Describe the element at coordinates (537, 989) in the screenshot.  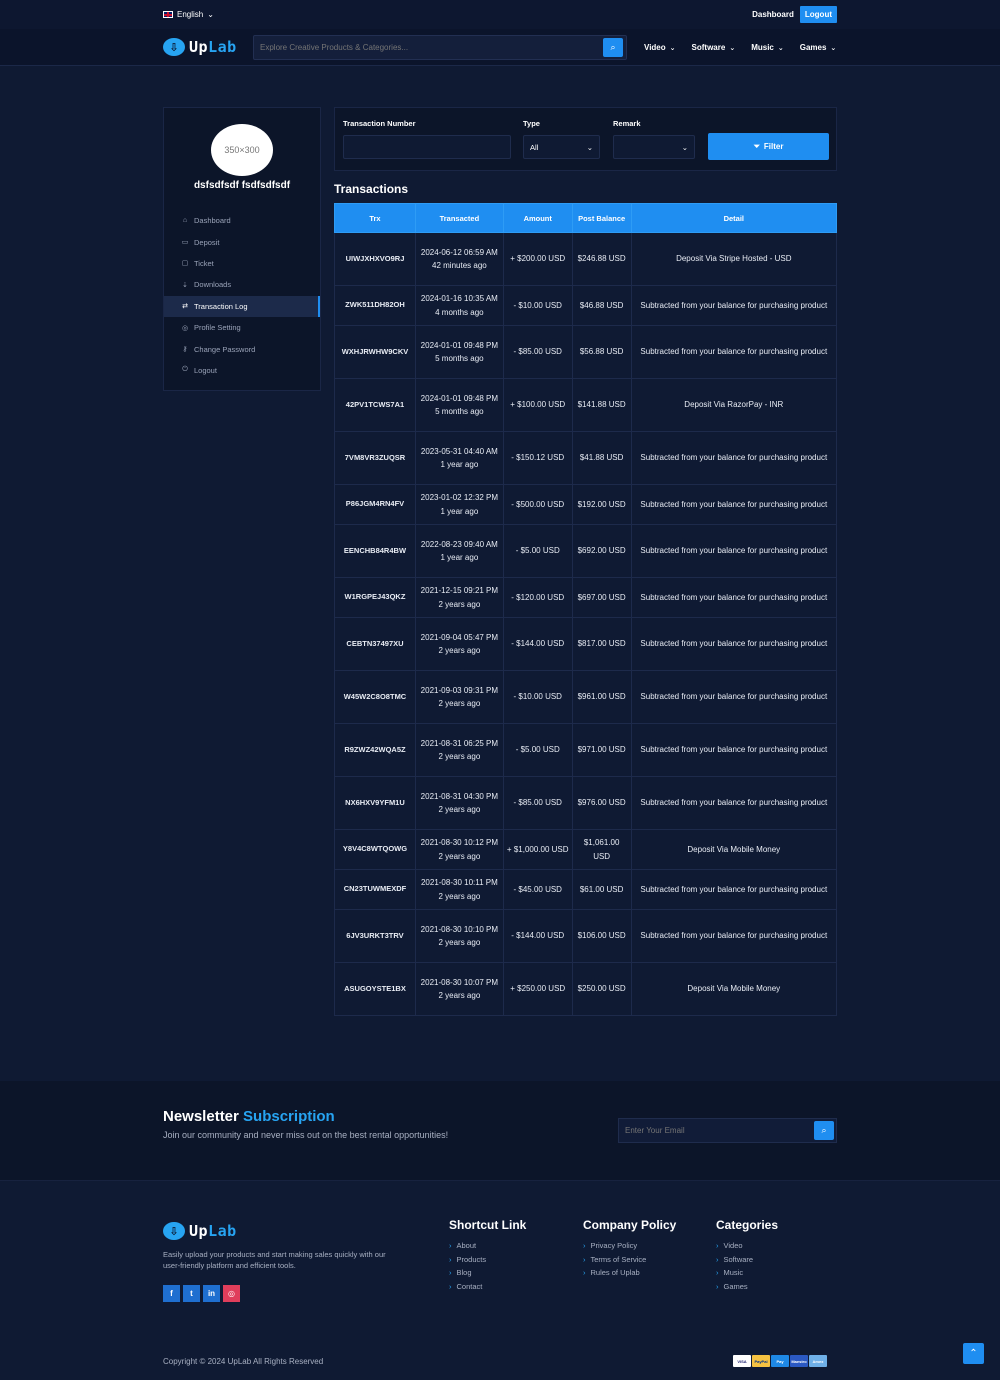
I see `amount-cell: + $250.00 USD` at that location.